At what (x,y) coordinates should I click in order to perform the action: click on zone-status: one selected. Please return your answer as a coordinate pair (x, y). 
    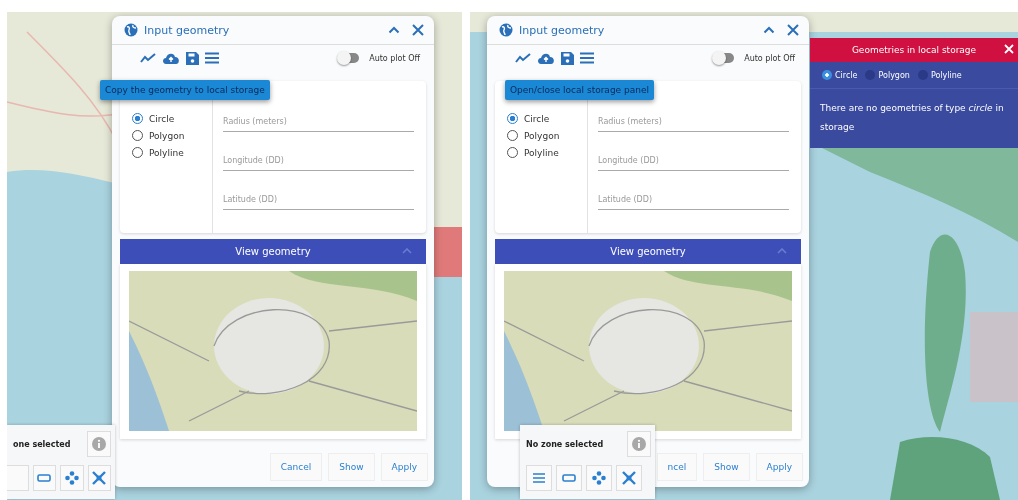
    Looking at the image, I should click on (42, 444).